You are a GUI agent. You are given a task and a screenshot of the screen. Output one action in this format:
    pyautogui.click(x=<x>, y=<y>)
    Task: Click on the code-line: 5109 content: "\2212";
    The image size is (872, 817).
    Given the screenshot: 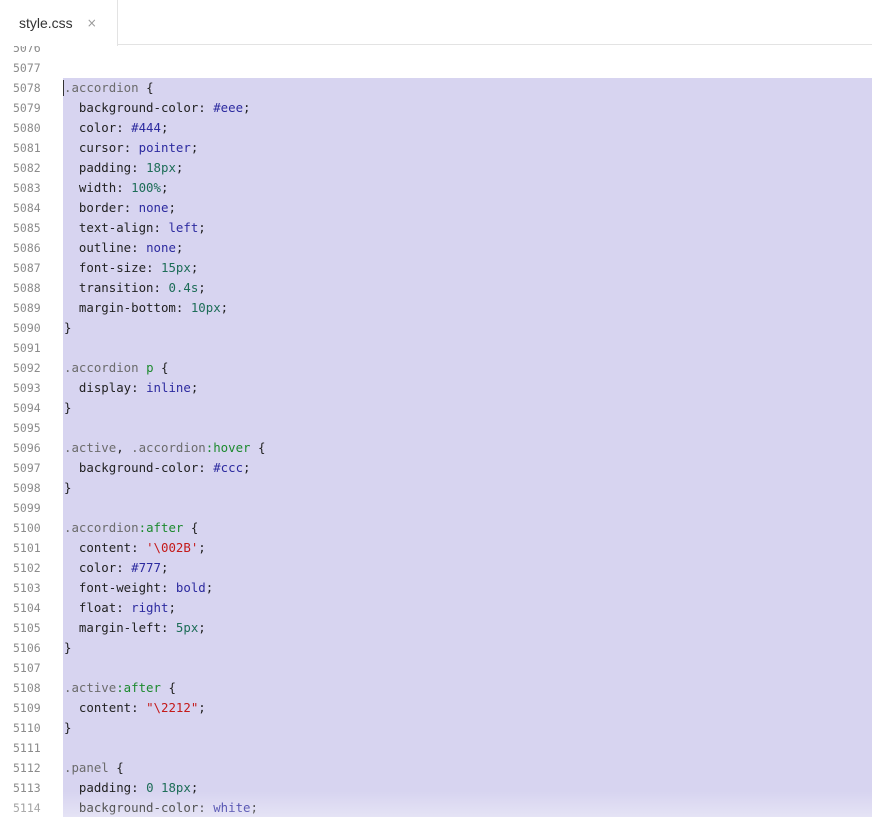 What is the action you would take?
    pyautogui.click(x=436, y=708)
    